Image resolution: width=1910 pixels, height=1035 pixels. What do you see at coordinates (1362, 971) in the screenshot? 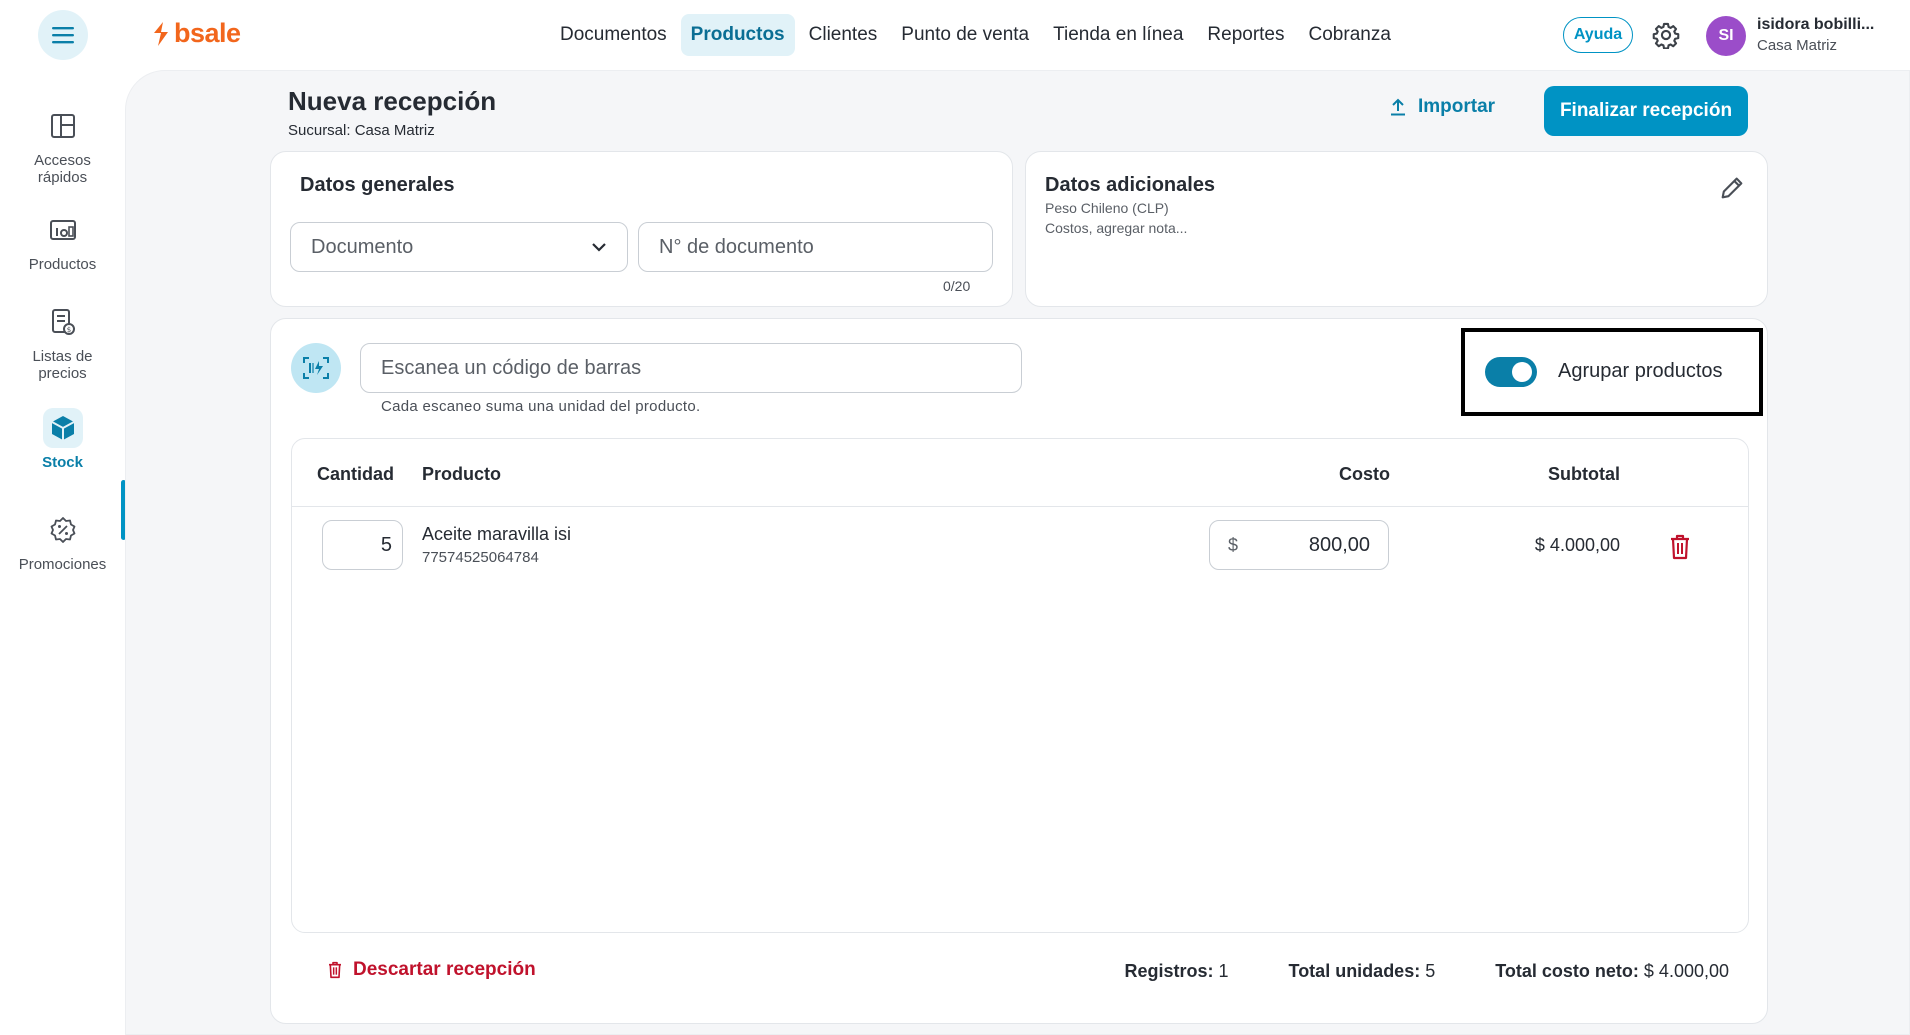
I see `units-total: Total unidades: 5` at bounding box center [1362, 971].